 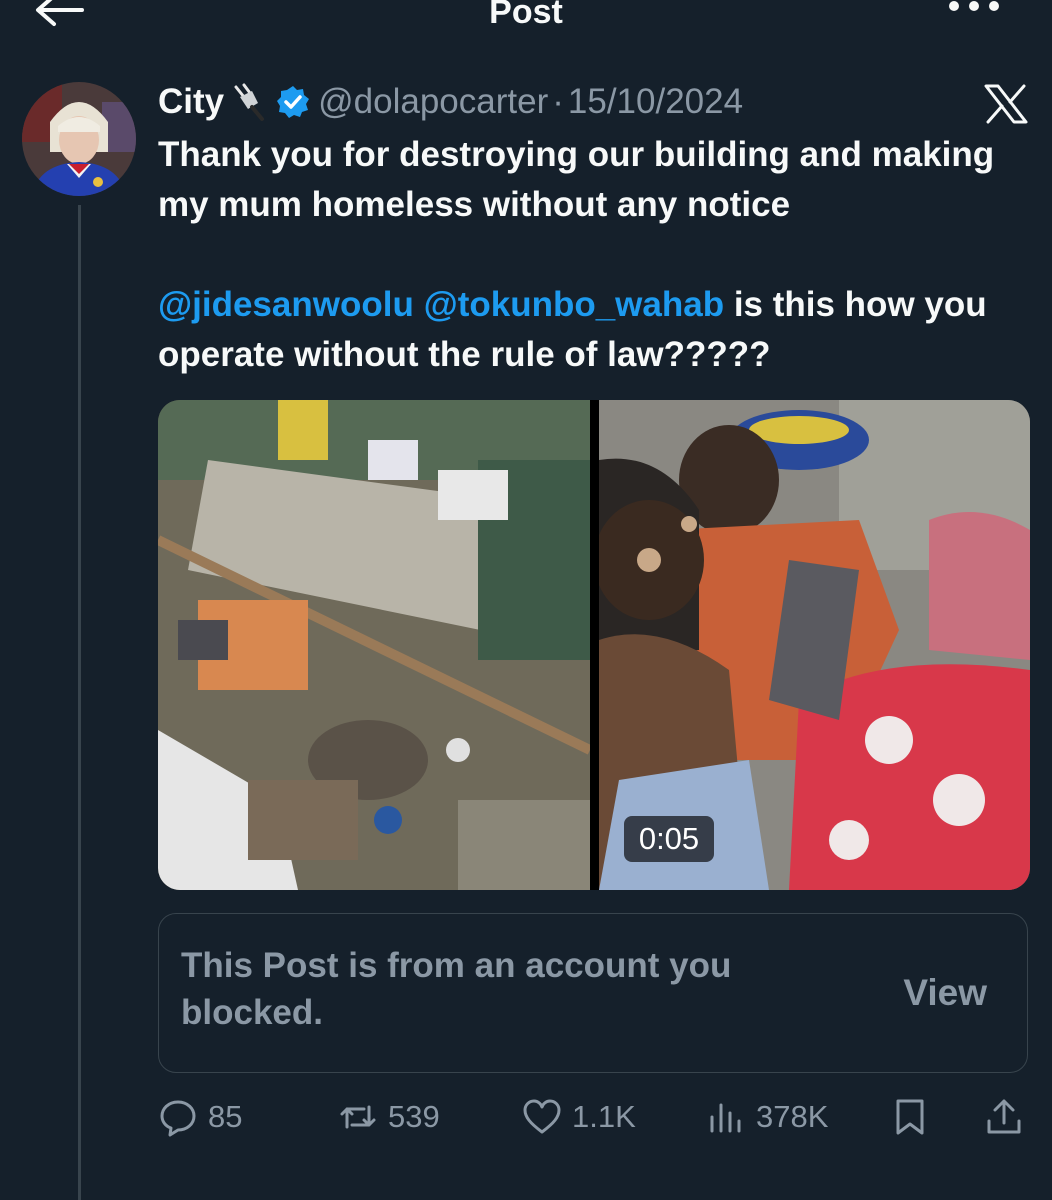 I want to click on view-button: View, so click(x=945, y=993).